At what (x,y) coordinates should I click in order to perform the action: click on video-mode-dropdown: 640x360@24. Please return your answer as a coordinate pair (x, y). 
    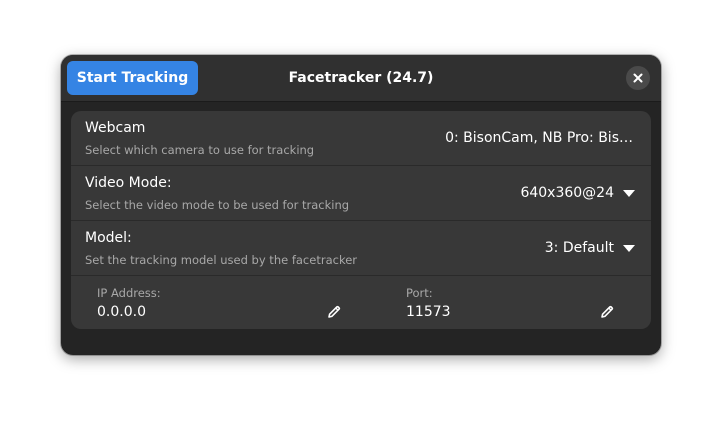
    Looking at the image, I should click on (577, 193).